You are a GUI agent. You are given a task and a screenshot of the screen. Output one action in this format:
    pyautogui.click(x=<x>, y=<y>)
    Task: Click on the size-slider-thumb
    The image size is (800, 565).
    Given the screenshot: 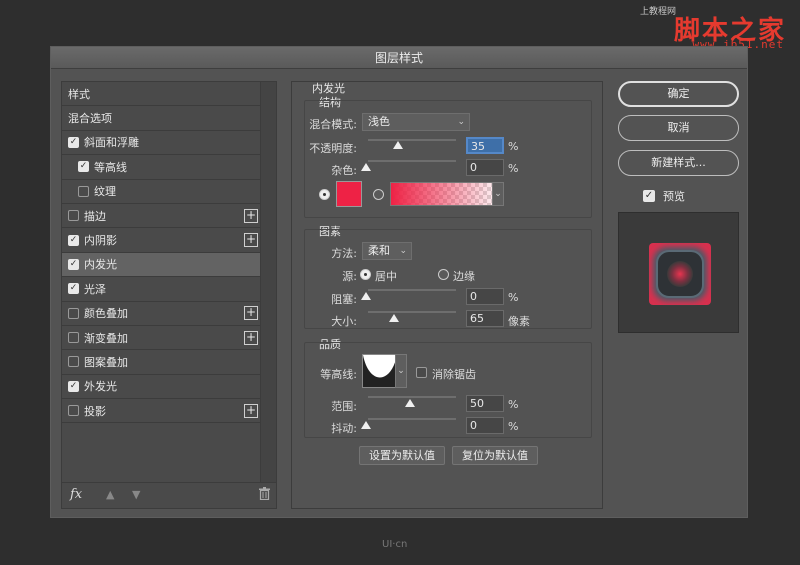 What is the action you would take?
    pyautogui.click(x=394, y=318)
    